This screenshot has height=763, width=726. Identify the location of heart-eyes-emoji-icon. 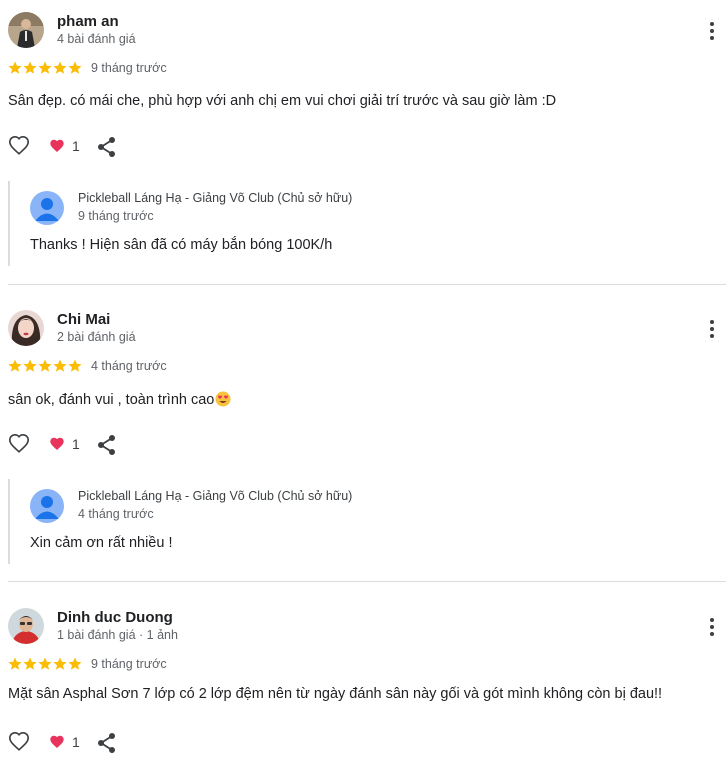
(223, 401).